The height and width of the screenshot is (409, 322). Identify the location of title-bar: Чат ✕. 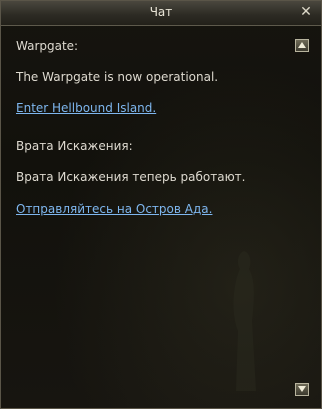
(161, 13).